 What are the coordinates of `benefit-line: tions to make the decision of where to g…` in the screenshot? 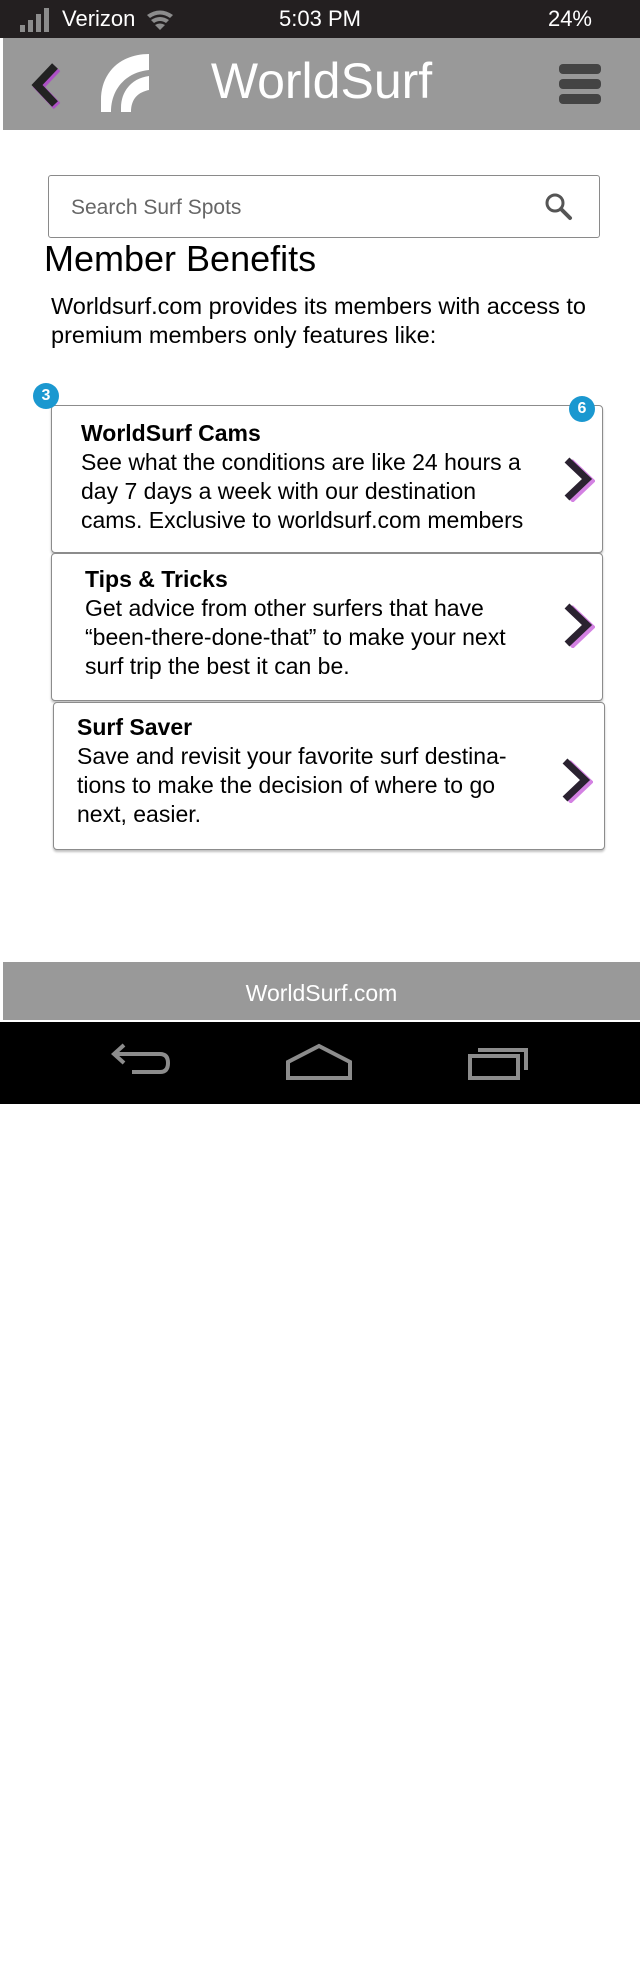 It's located at (286, 785).